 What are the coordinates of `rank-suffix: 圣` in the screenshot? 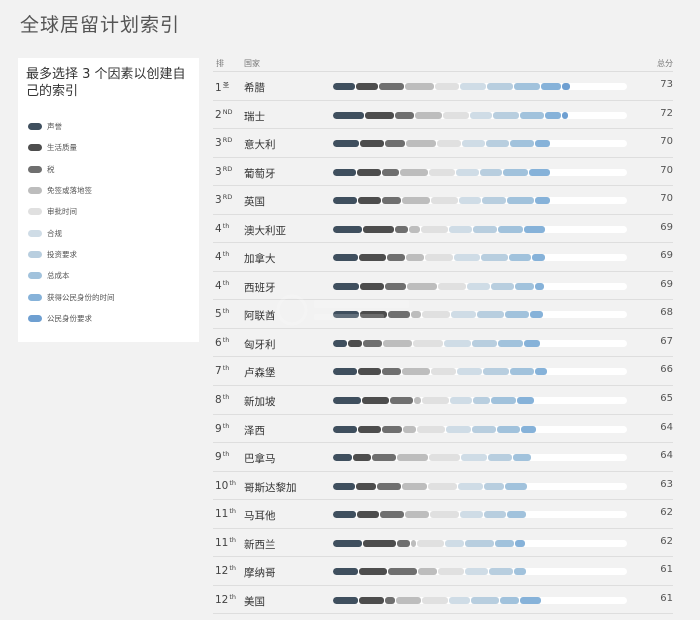 It's located at (226, 85).